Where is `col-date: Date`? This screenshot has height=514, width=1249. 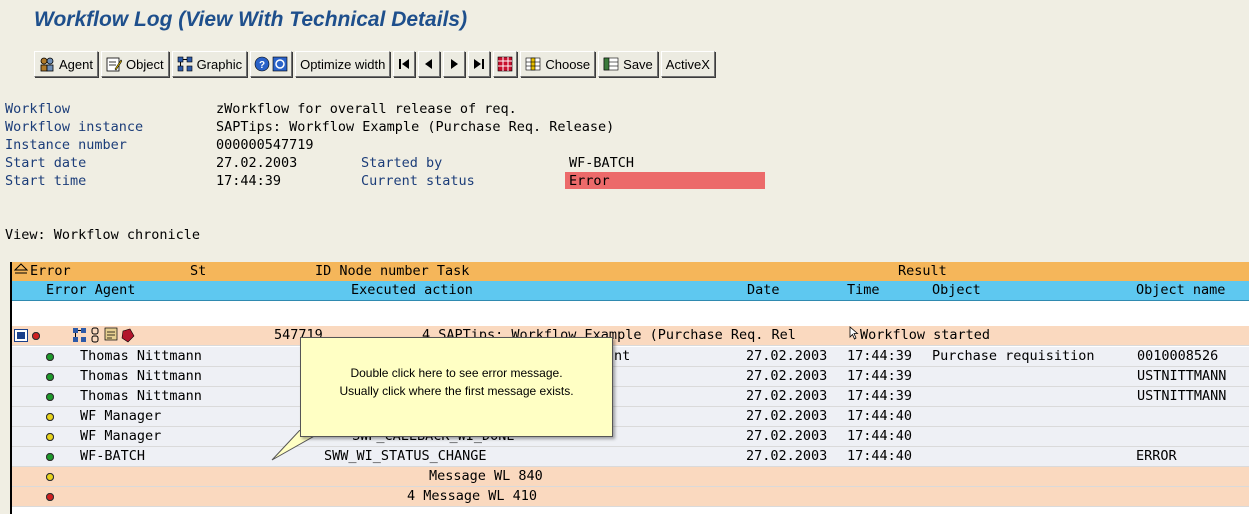
col-date: Date is located at coordinates (763, 290).